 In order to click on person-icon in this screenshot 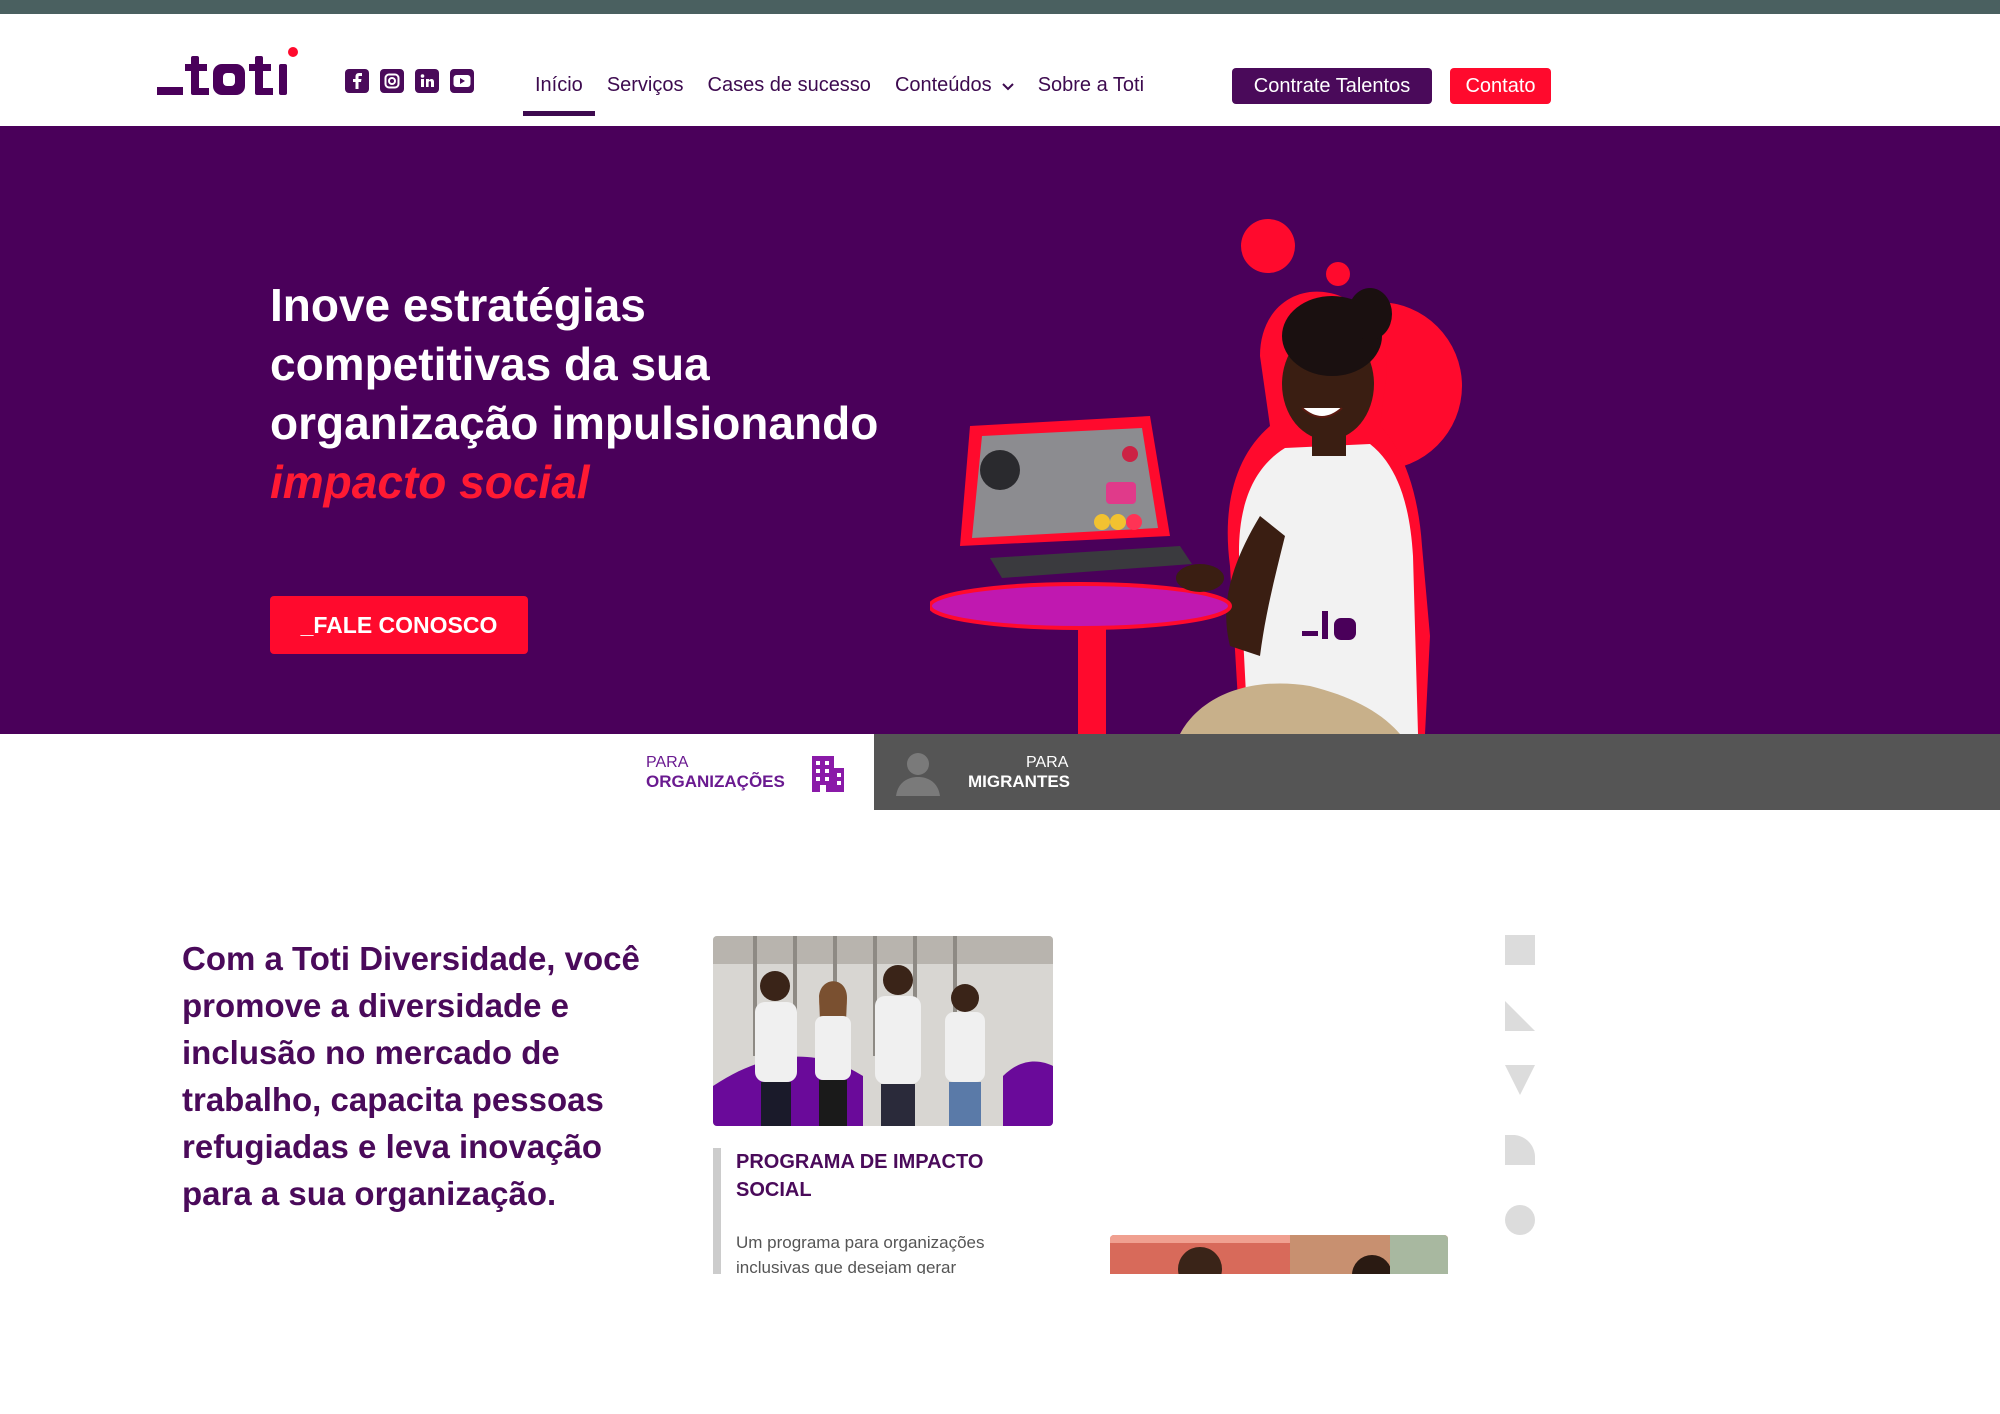, I will do `click(918, 774)`.